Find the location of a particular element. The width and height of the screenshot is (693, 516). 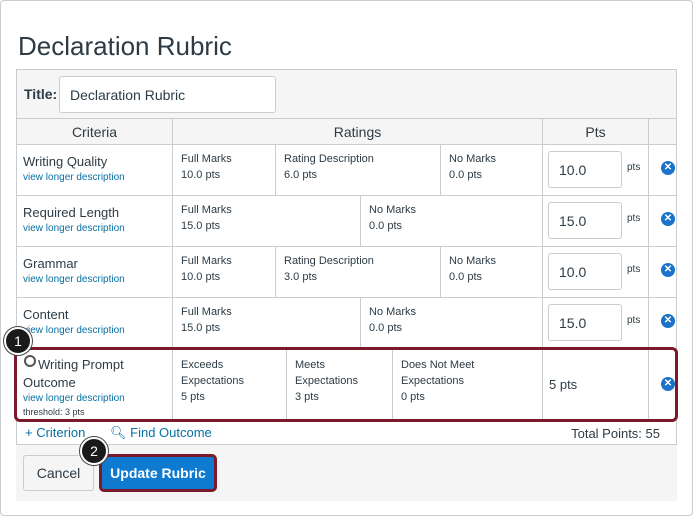

find-outcome-link: 🔍︎ Find Outcome is located at coordinates (161, 433).